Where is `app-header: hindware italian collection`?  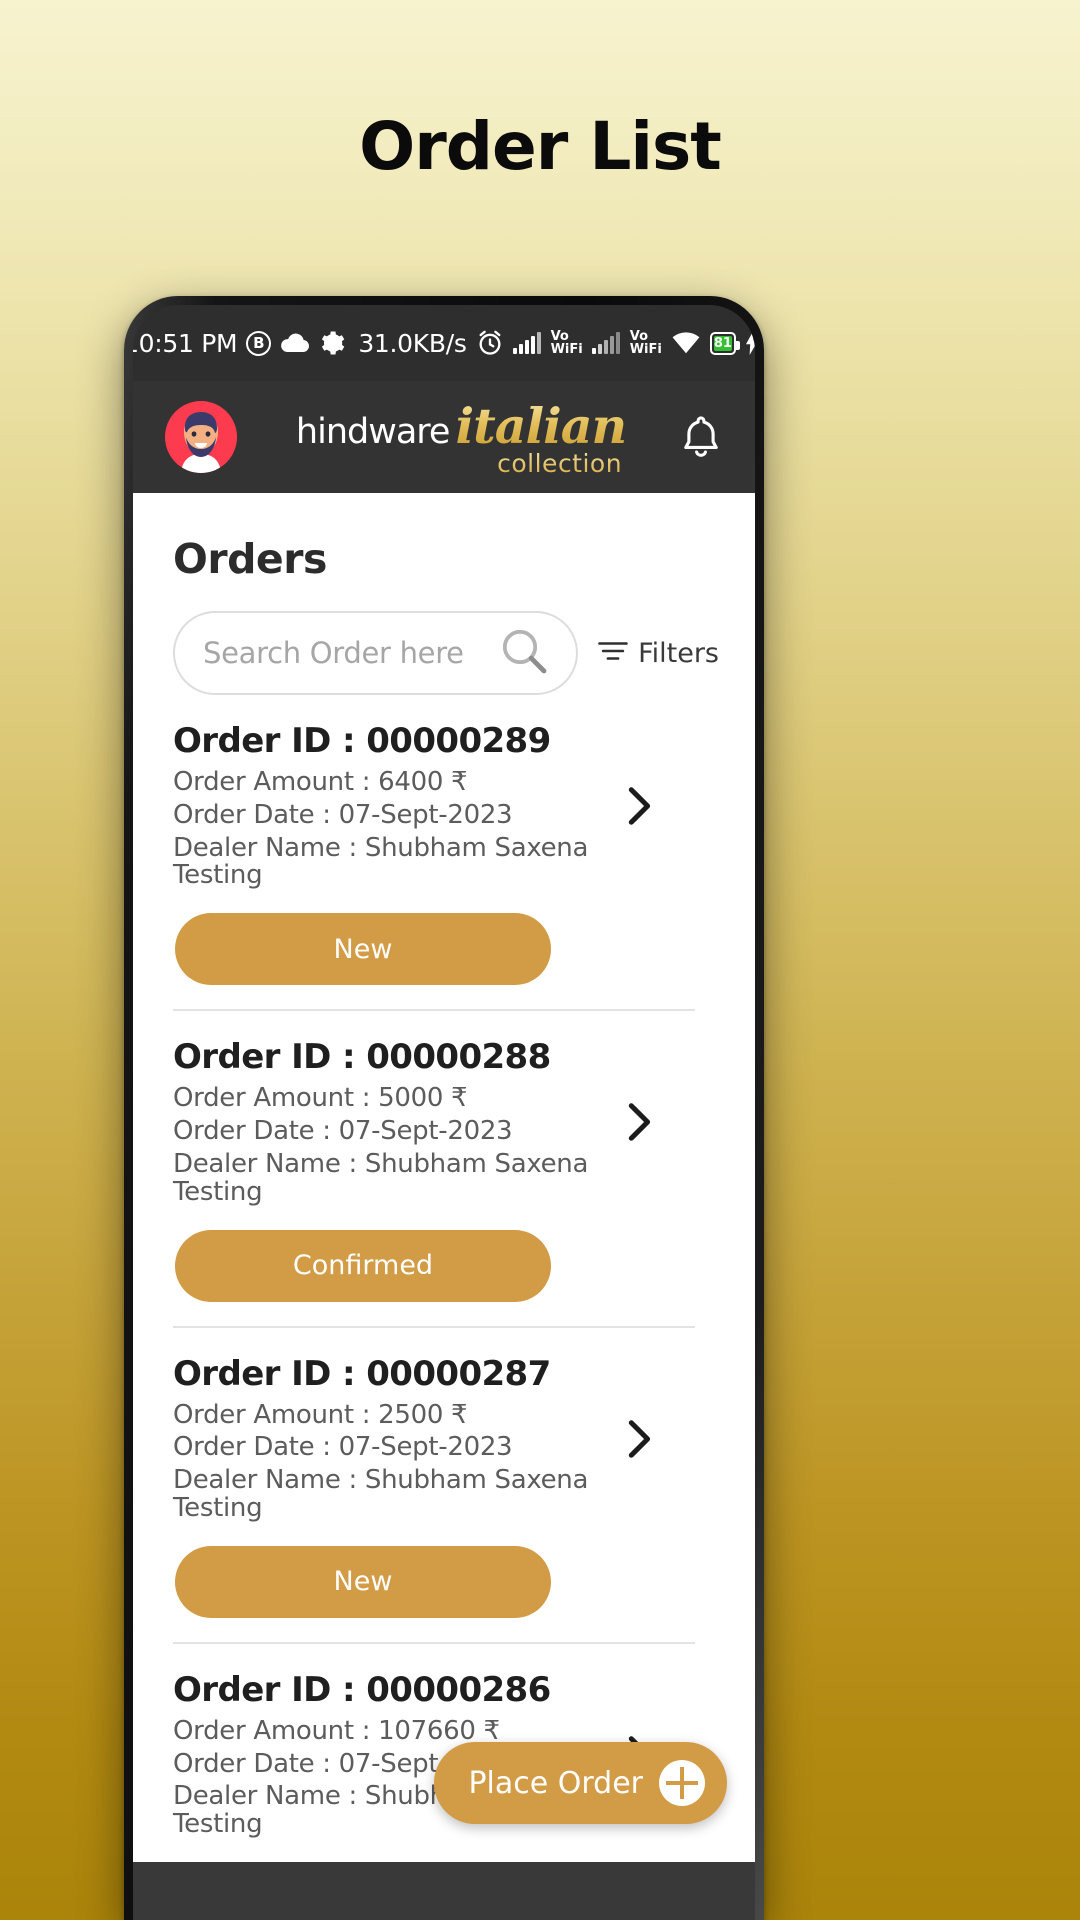
app-header: hindware italian collection is located at coordinates (444, 437).